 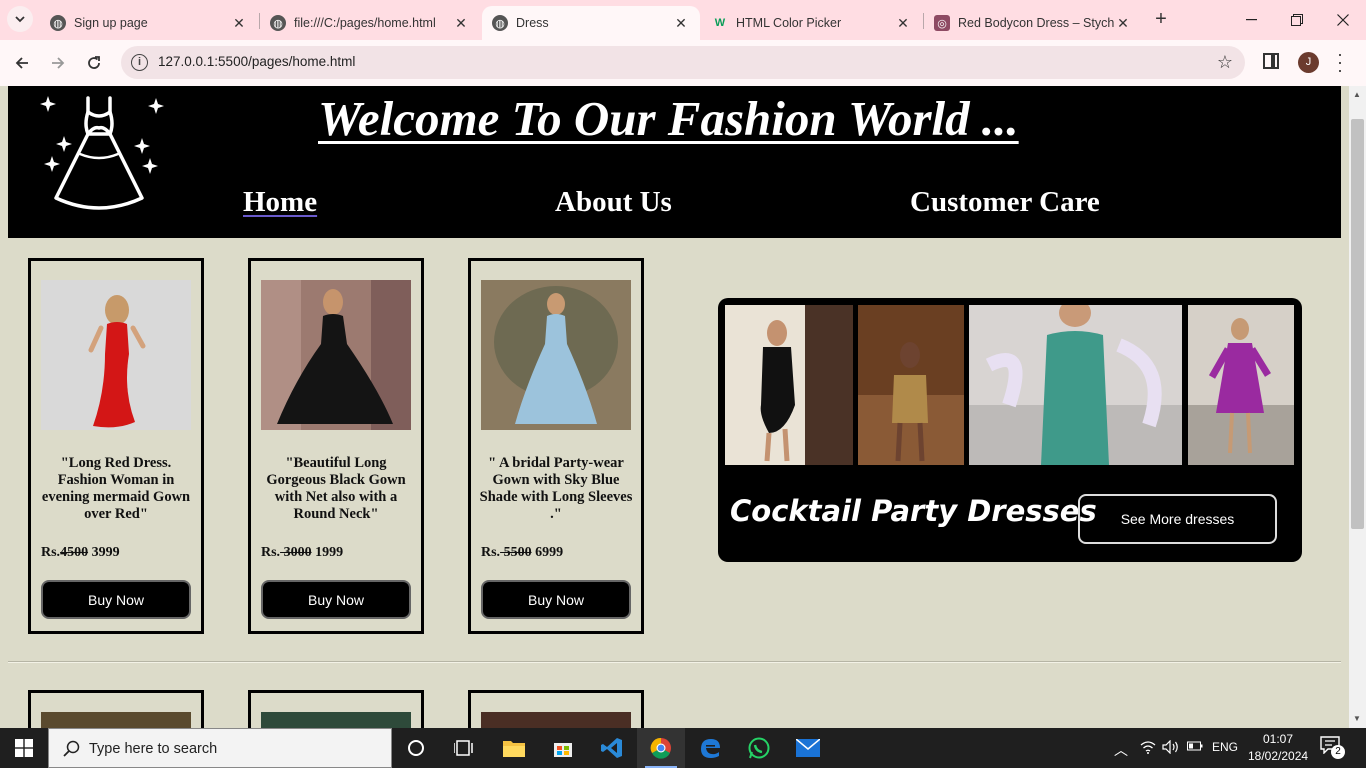 I want to click on edge-icon, so click(x=710, y=748).